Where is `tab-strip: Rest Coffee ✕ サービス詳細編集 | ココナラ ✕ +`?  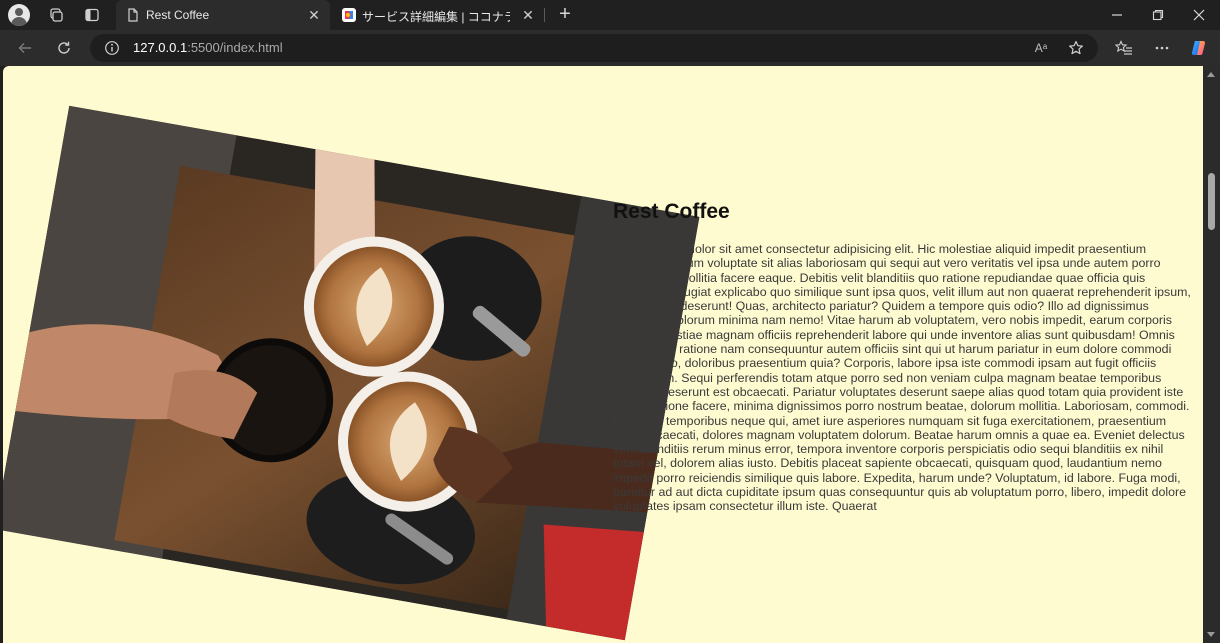
tab-strip: Rest Coffee ✕ サービス詳細編集 | ココナラ ✕ + is located at coordinates (610, 15).